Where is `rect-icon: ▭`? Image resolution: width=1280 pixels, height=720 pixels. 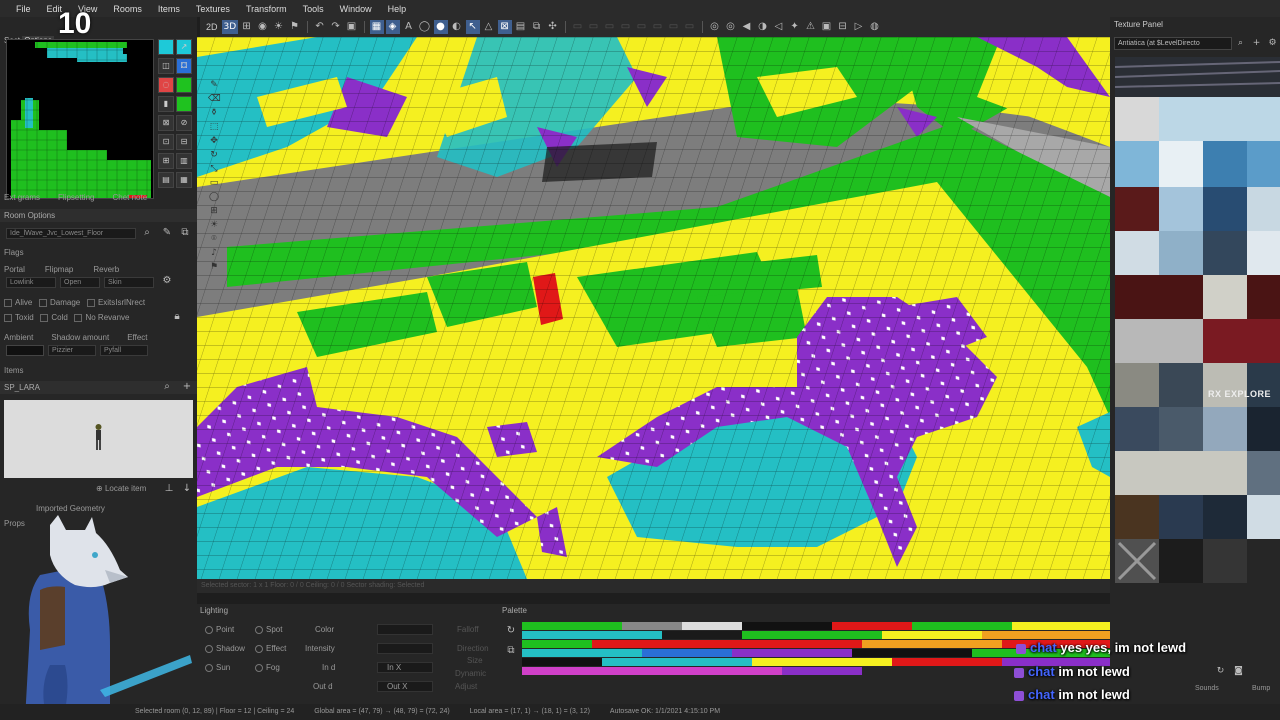
rect-icon: ▭ is located at coordinates (214, 184).